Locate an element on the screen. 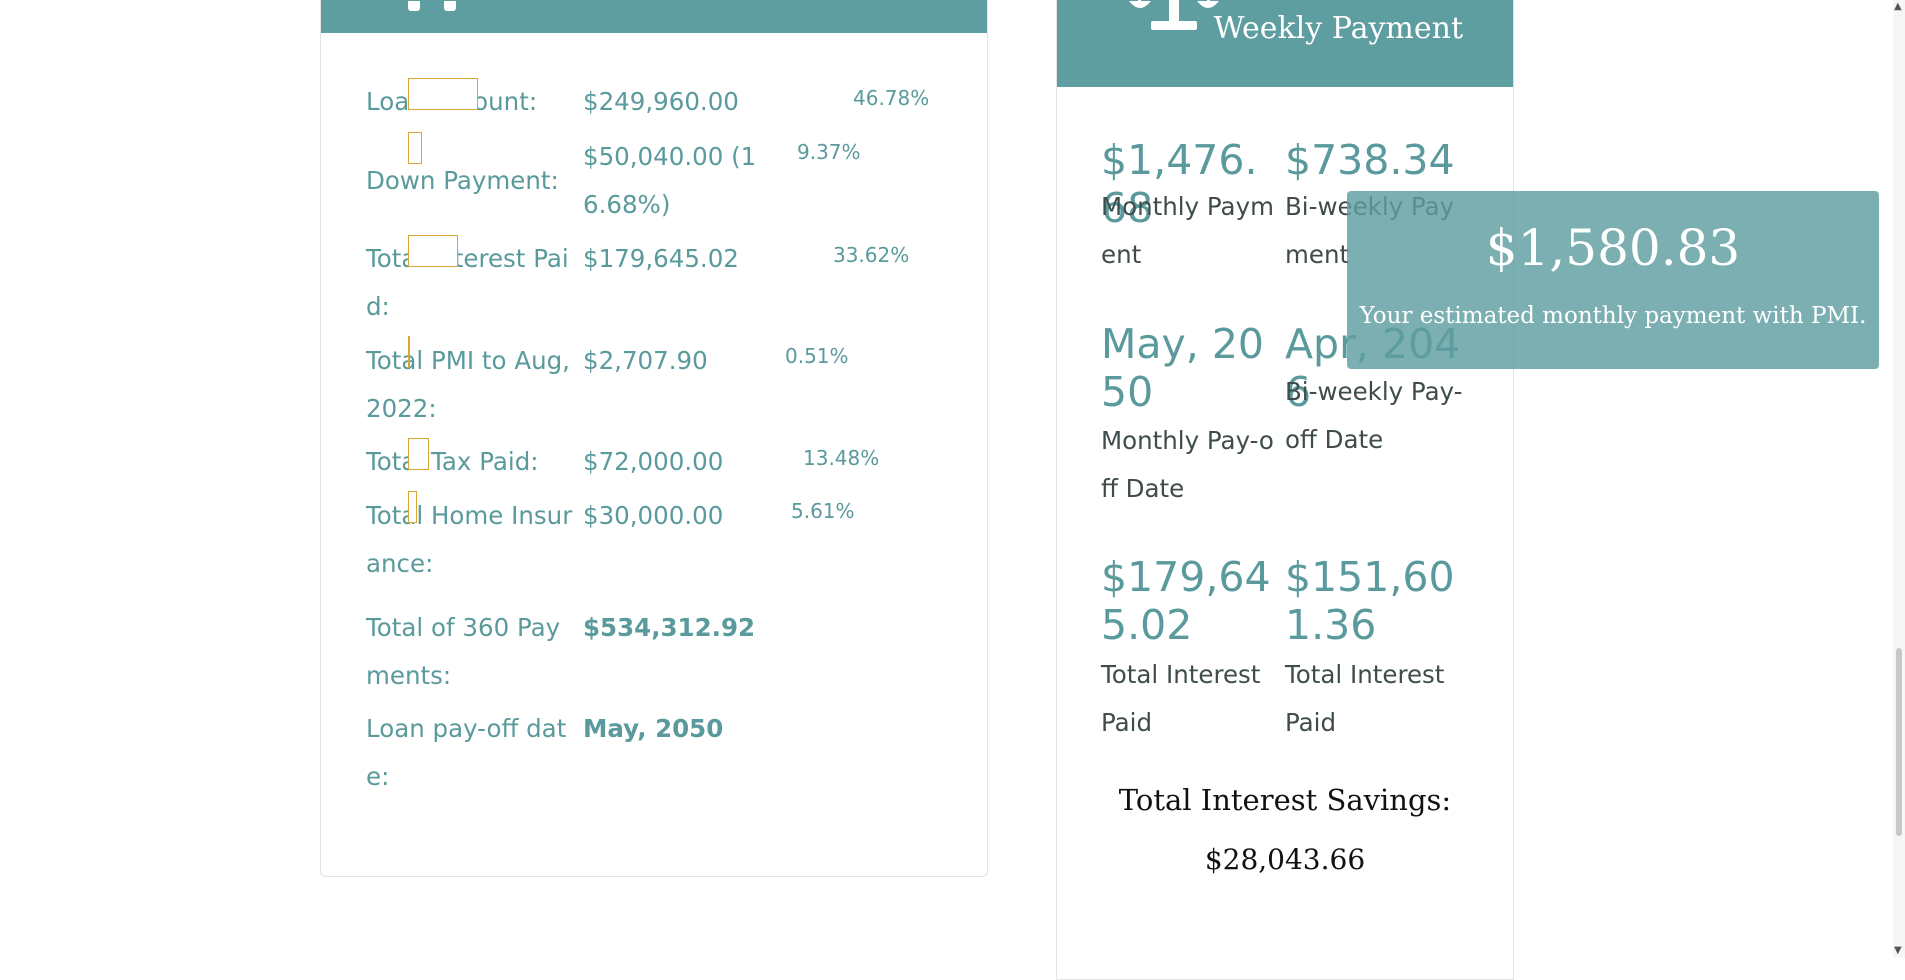 The width and height of the screenshot is (1905, 980). stat-value: May, 2050 is located at coordinates (1182, 368).